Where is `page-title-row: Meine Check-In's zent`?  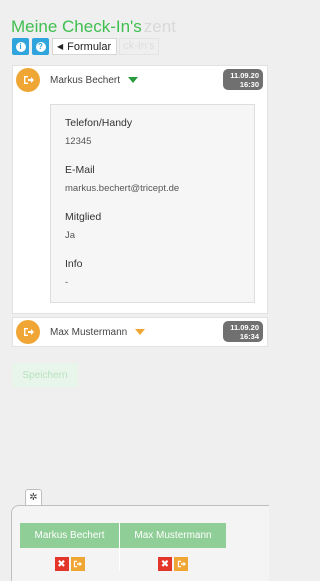 page-title-row: Meine Check-In's zent is located at coordinates (93, 27).